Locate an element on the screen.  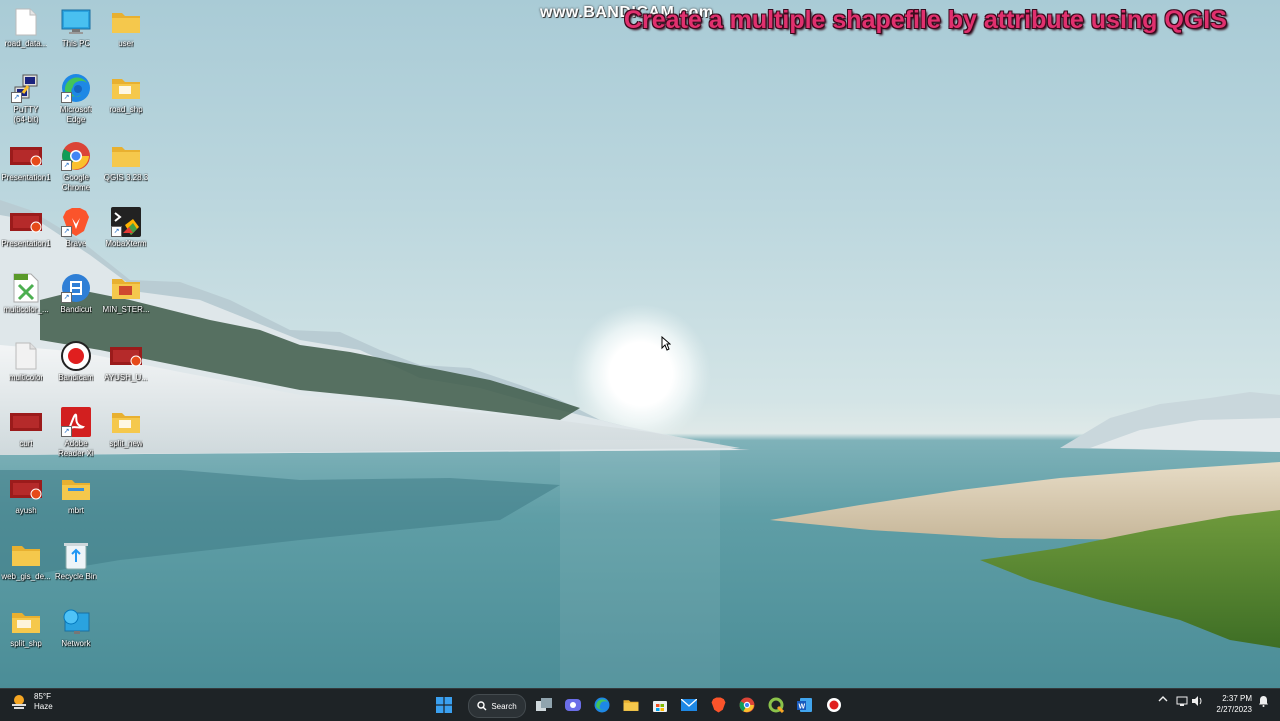
taskbar-clock: 2:37 PM 2/27/2023 is located at coordinates (1230, 704).